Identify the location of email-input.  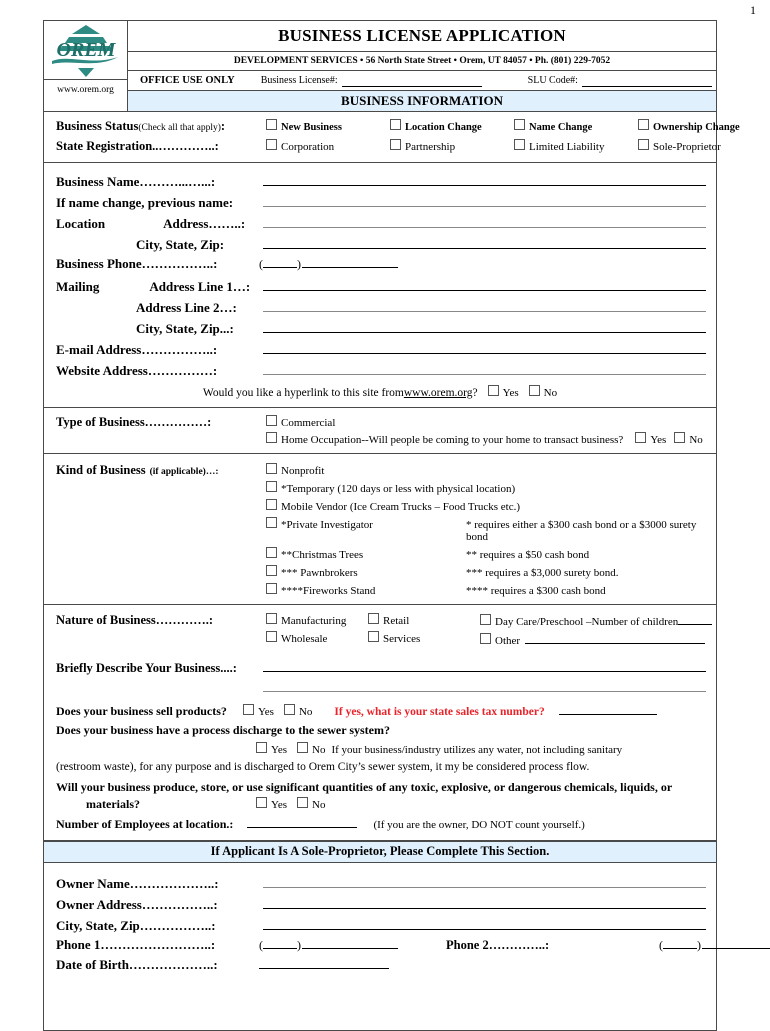
(484, 346).